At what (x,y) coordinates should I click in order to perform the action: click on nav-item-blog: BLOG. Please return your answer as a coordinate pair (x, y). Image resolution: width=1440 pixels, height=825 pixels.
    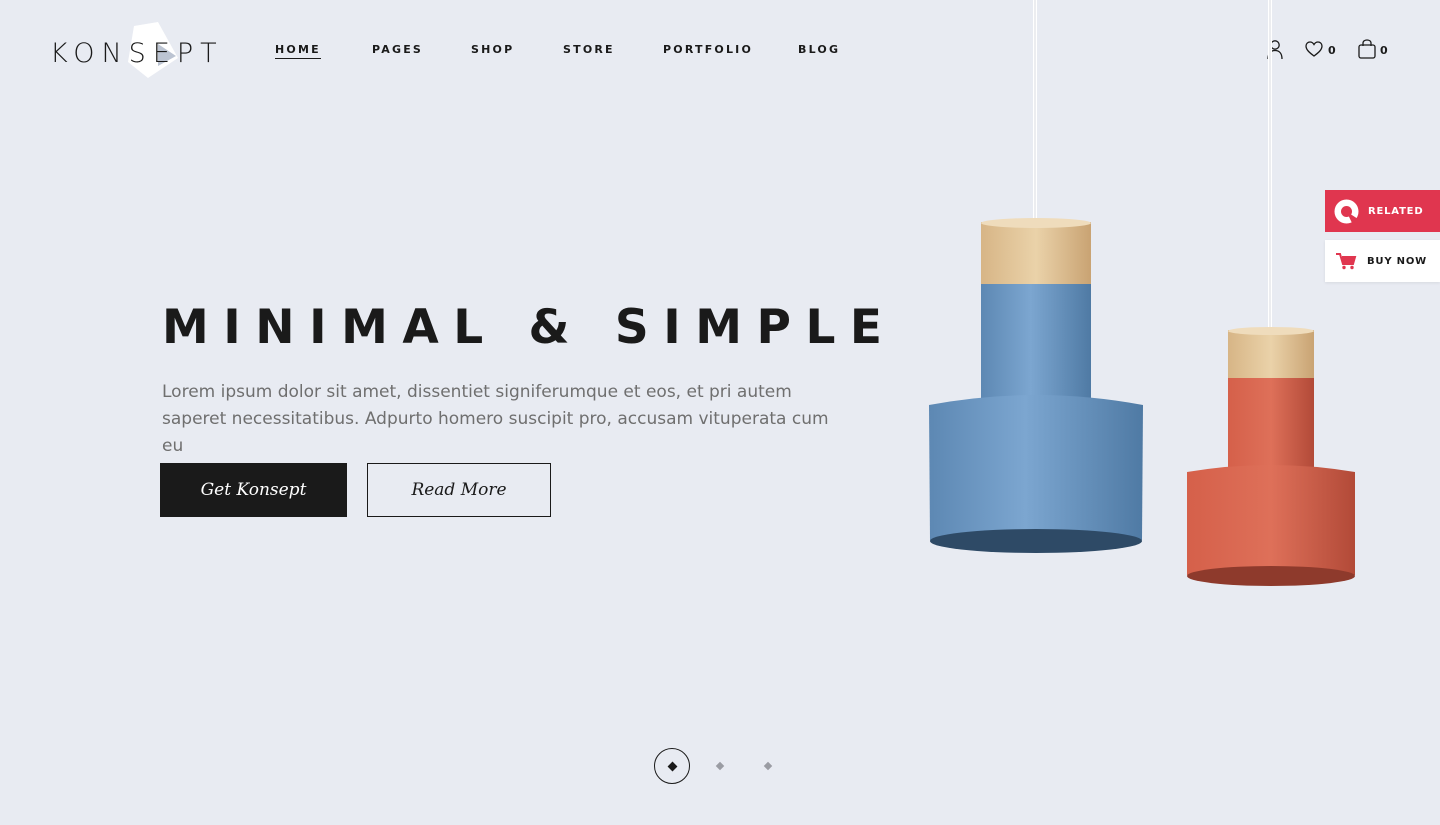
    Looking at the image, I should click on (819, 49).